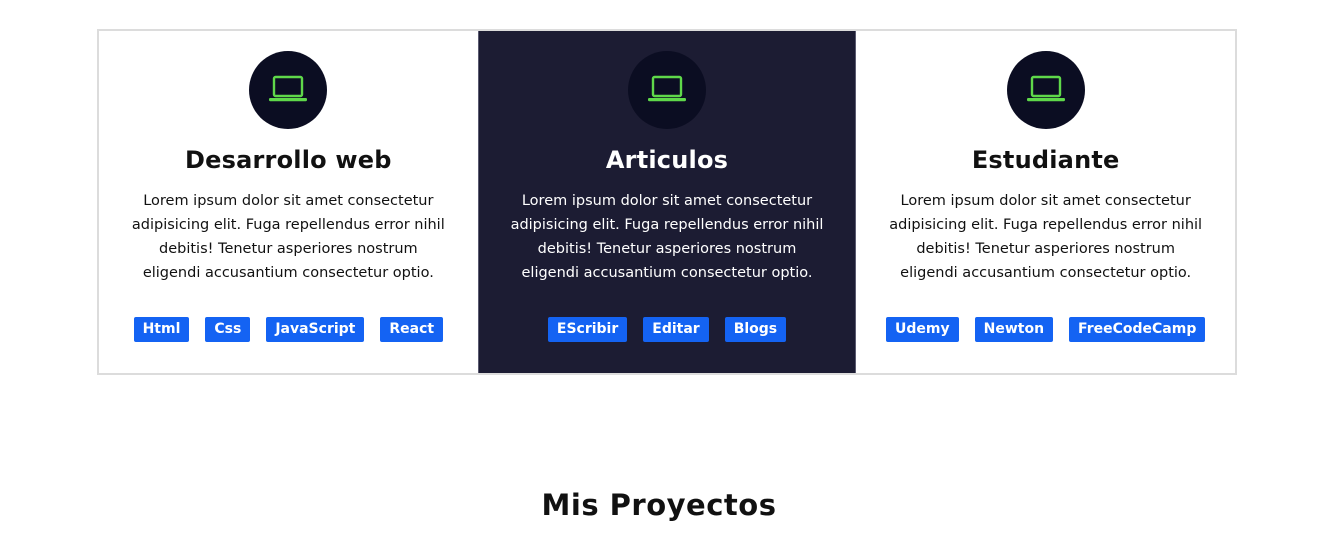  Describe the element at coordinates (1137, 329) in the screenshot. I see `tag-freecodecamp: FreeCodeCamp` at that location.